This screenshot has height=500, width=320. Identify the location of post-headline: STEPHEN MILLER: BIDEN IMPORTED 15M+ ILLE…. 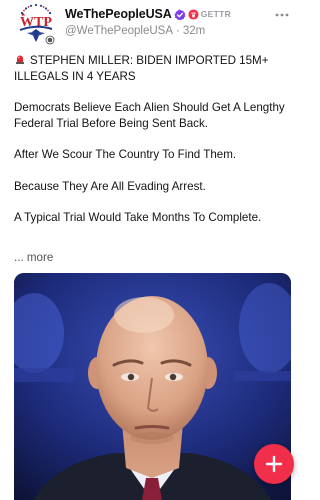
(154, 68).